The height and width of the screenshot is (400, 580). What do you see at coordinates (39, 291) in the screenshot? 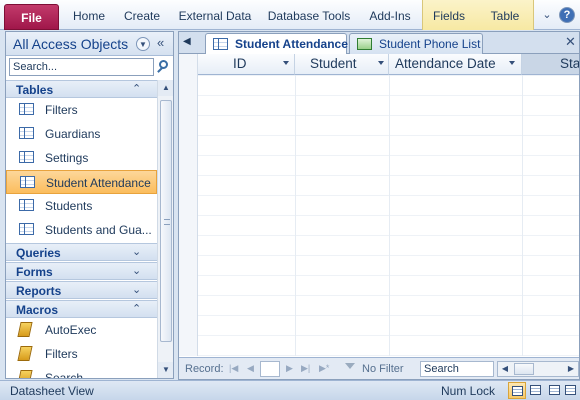
I see `group-label: Reports` at bounding box center [39, 291].